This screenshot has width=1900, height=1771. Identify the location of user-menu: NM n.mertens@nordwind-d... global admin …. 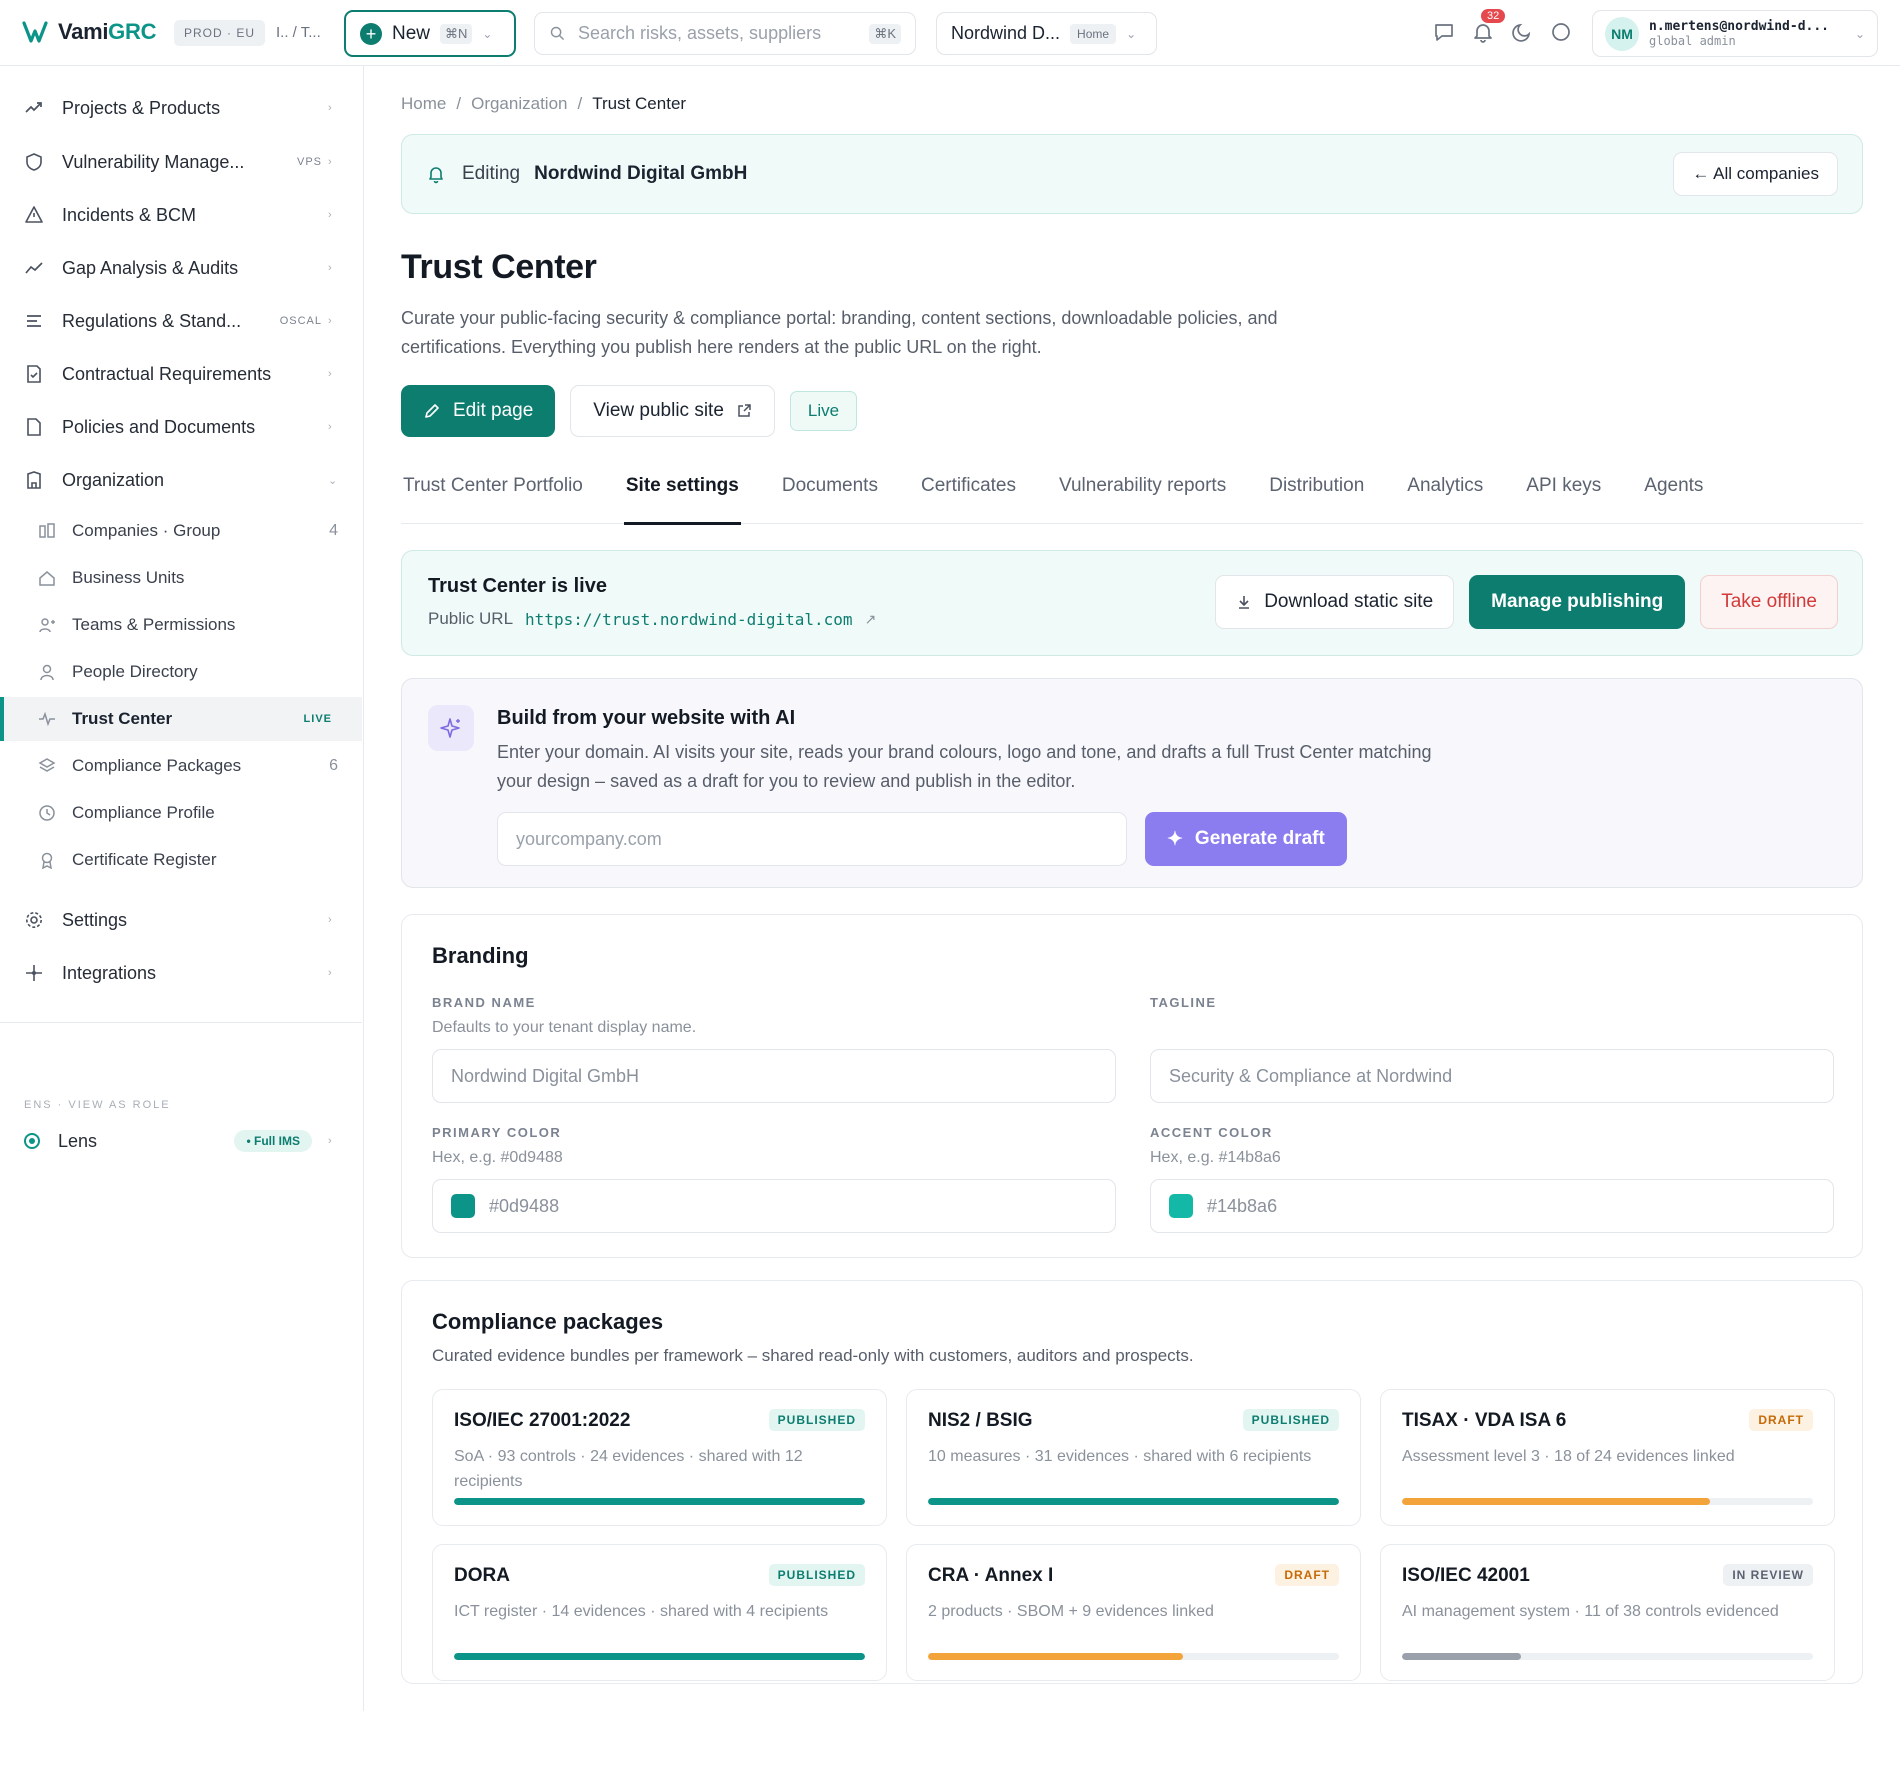
(1735, 33).